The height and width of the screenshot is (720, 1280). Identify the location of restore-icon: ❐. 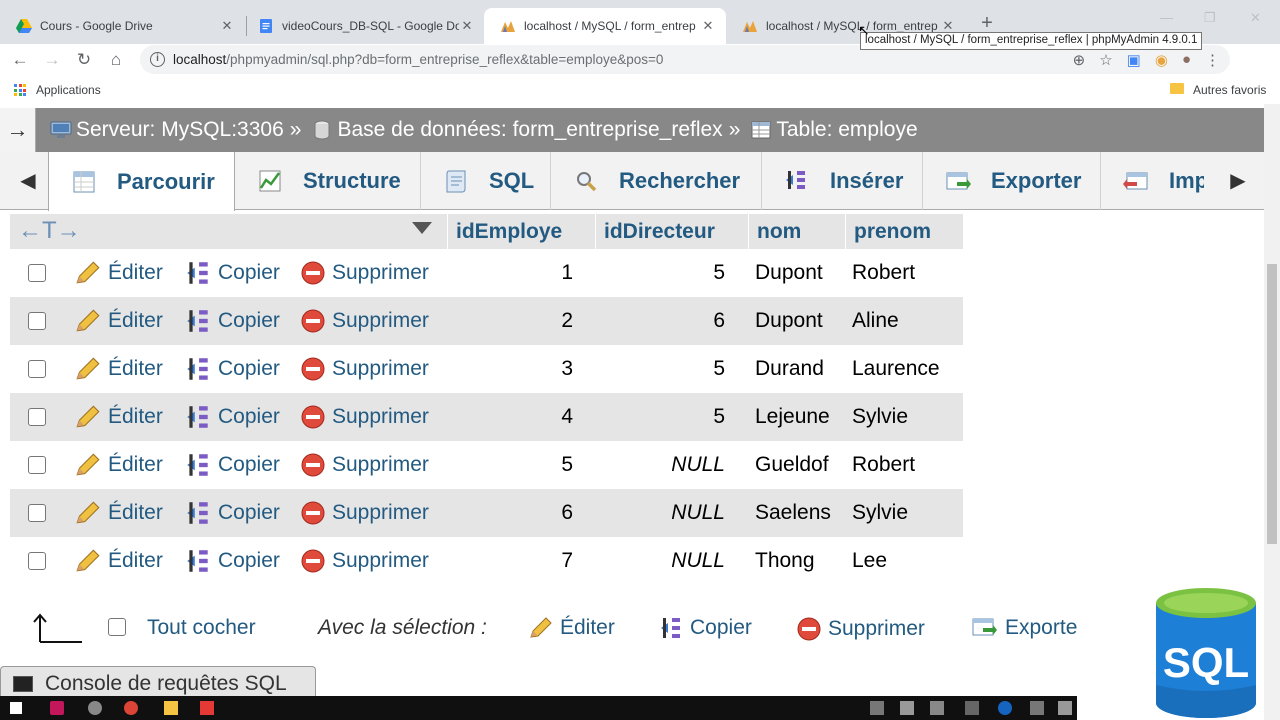
(1210, 18).